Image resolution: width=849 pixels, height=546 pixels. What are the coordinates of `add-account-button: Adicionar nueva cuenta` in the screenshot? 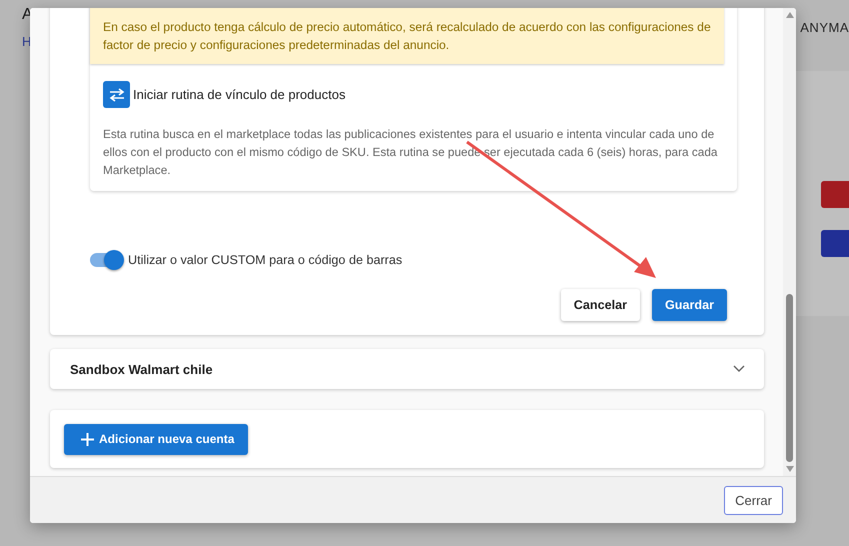 It's located at (156, 439).